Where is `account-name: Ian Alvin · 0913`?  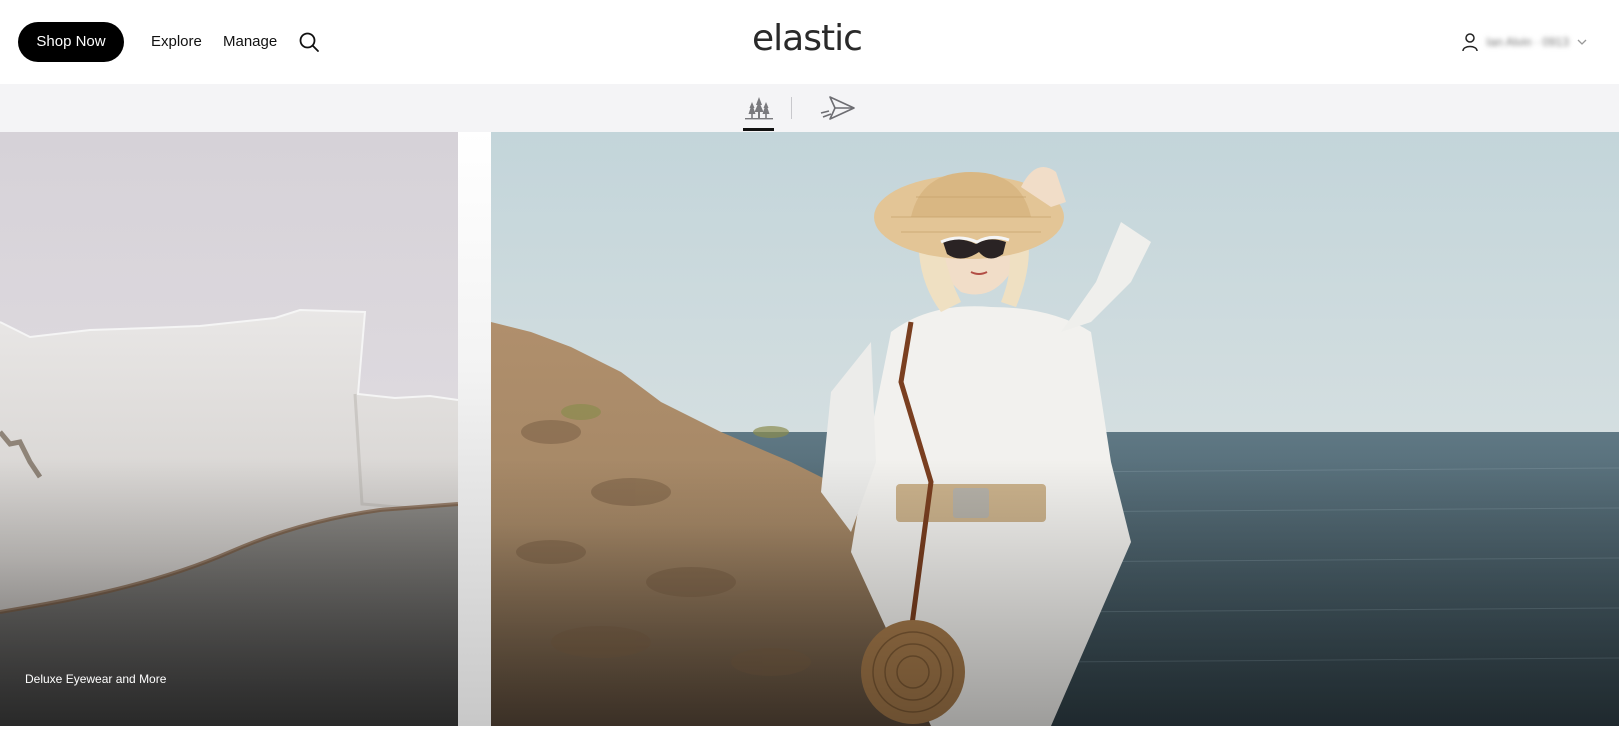
account-name: Ian Alvin · 0913 is located at coordinates (1527, 42).